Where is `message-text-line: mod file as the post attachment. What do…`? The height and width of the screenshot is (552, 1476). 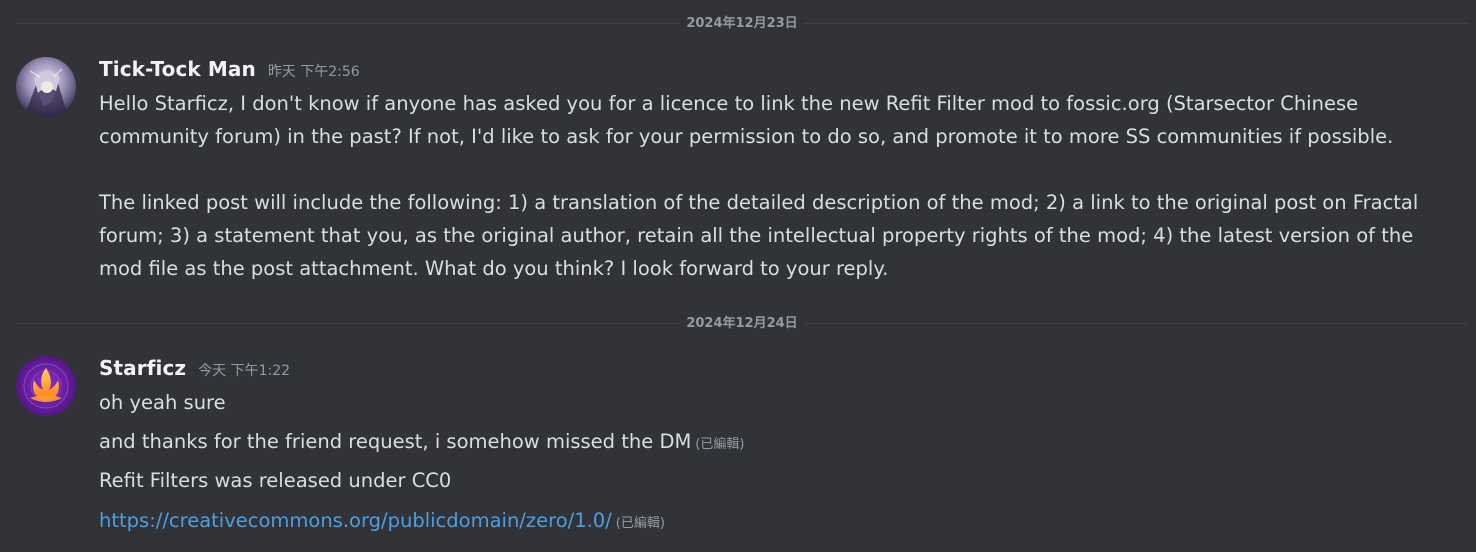
message-text-line: mod file as the post attachment. What do… is located at coordinates (494, 268).